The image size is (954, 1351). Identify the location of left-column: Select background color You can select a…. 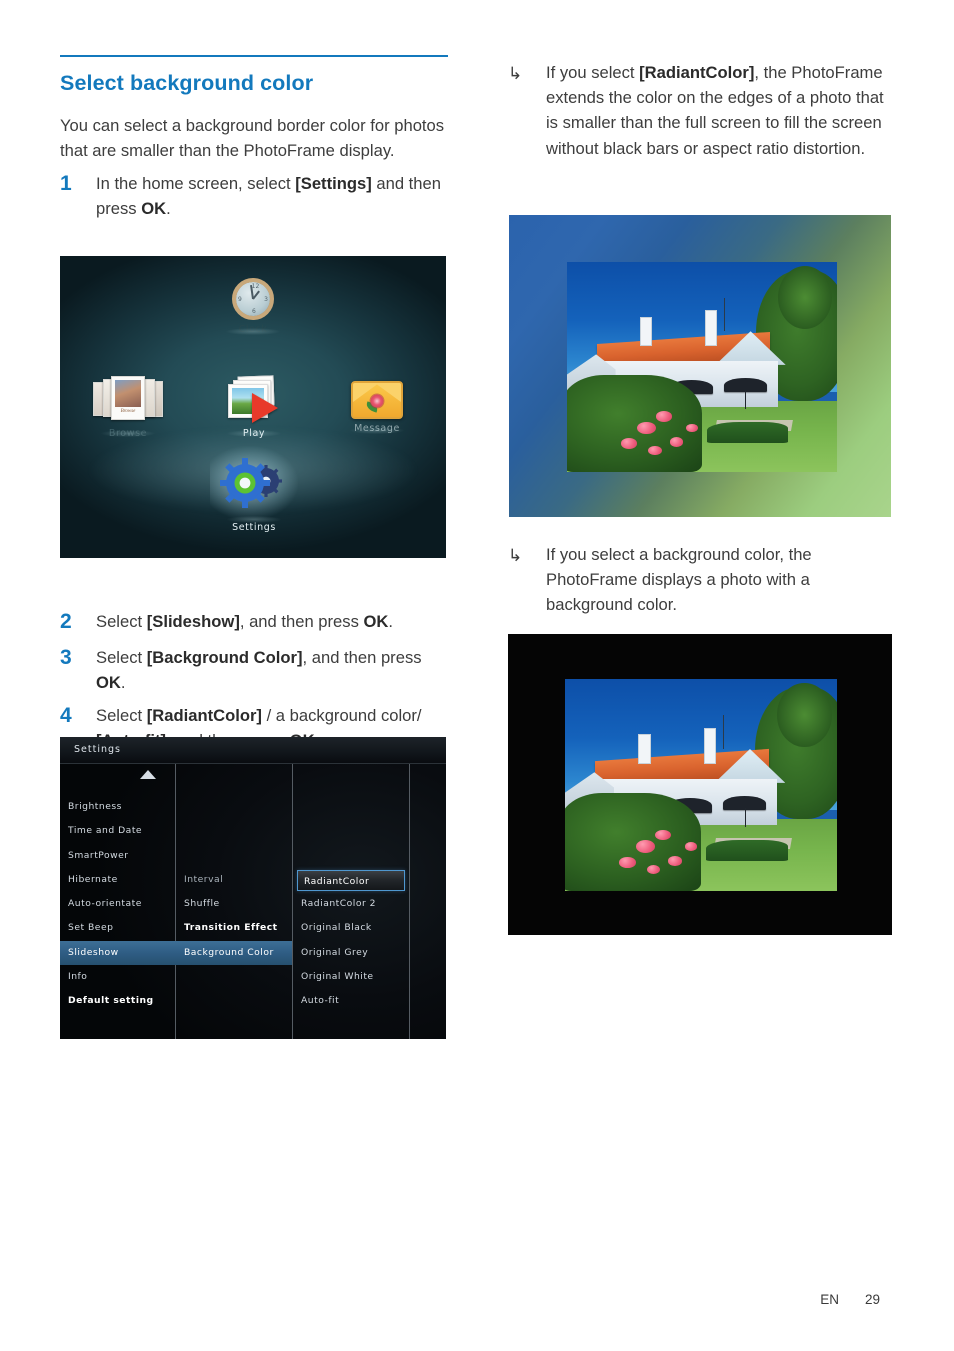
(255, 139).